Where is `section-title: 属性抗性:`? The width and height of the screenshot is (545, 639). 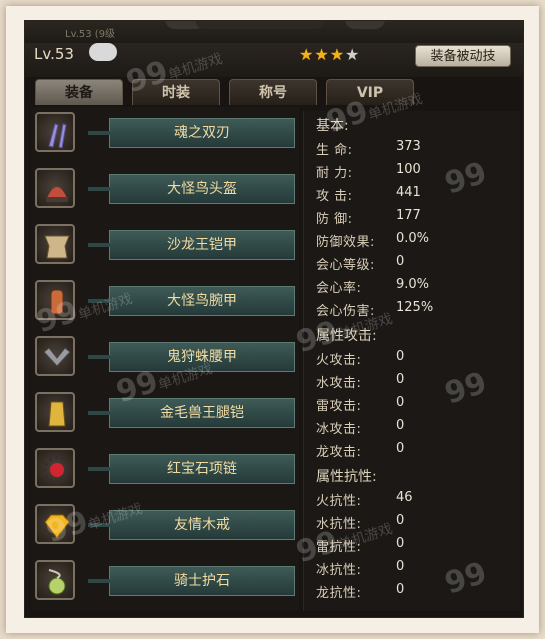
section-title: 属性抗性: is located at coordinates (346, 477).